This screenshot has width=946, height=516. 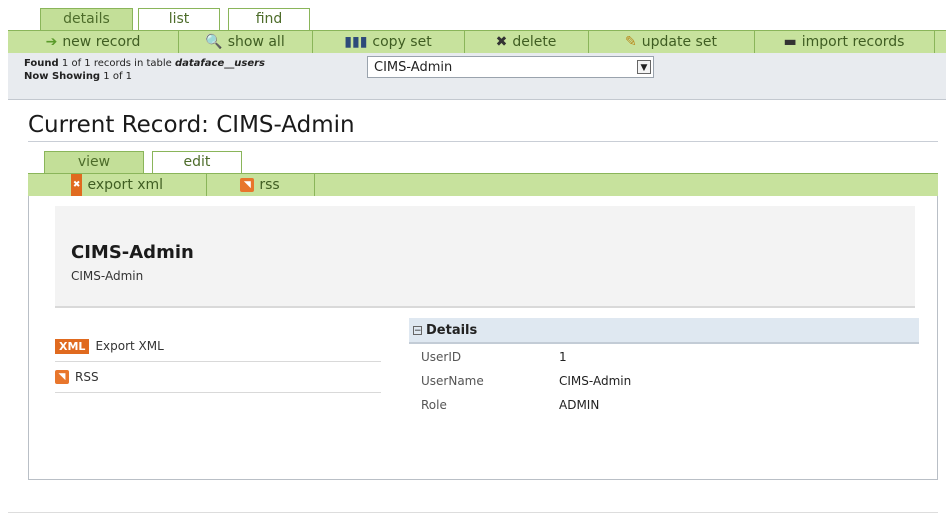 I want to click on record-name: CIMS-Admin, so click(x=132, y=252).